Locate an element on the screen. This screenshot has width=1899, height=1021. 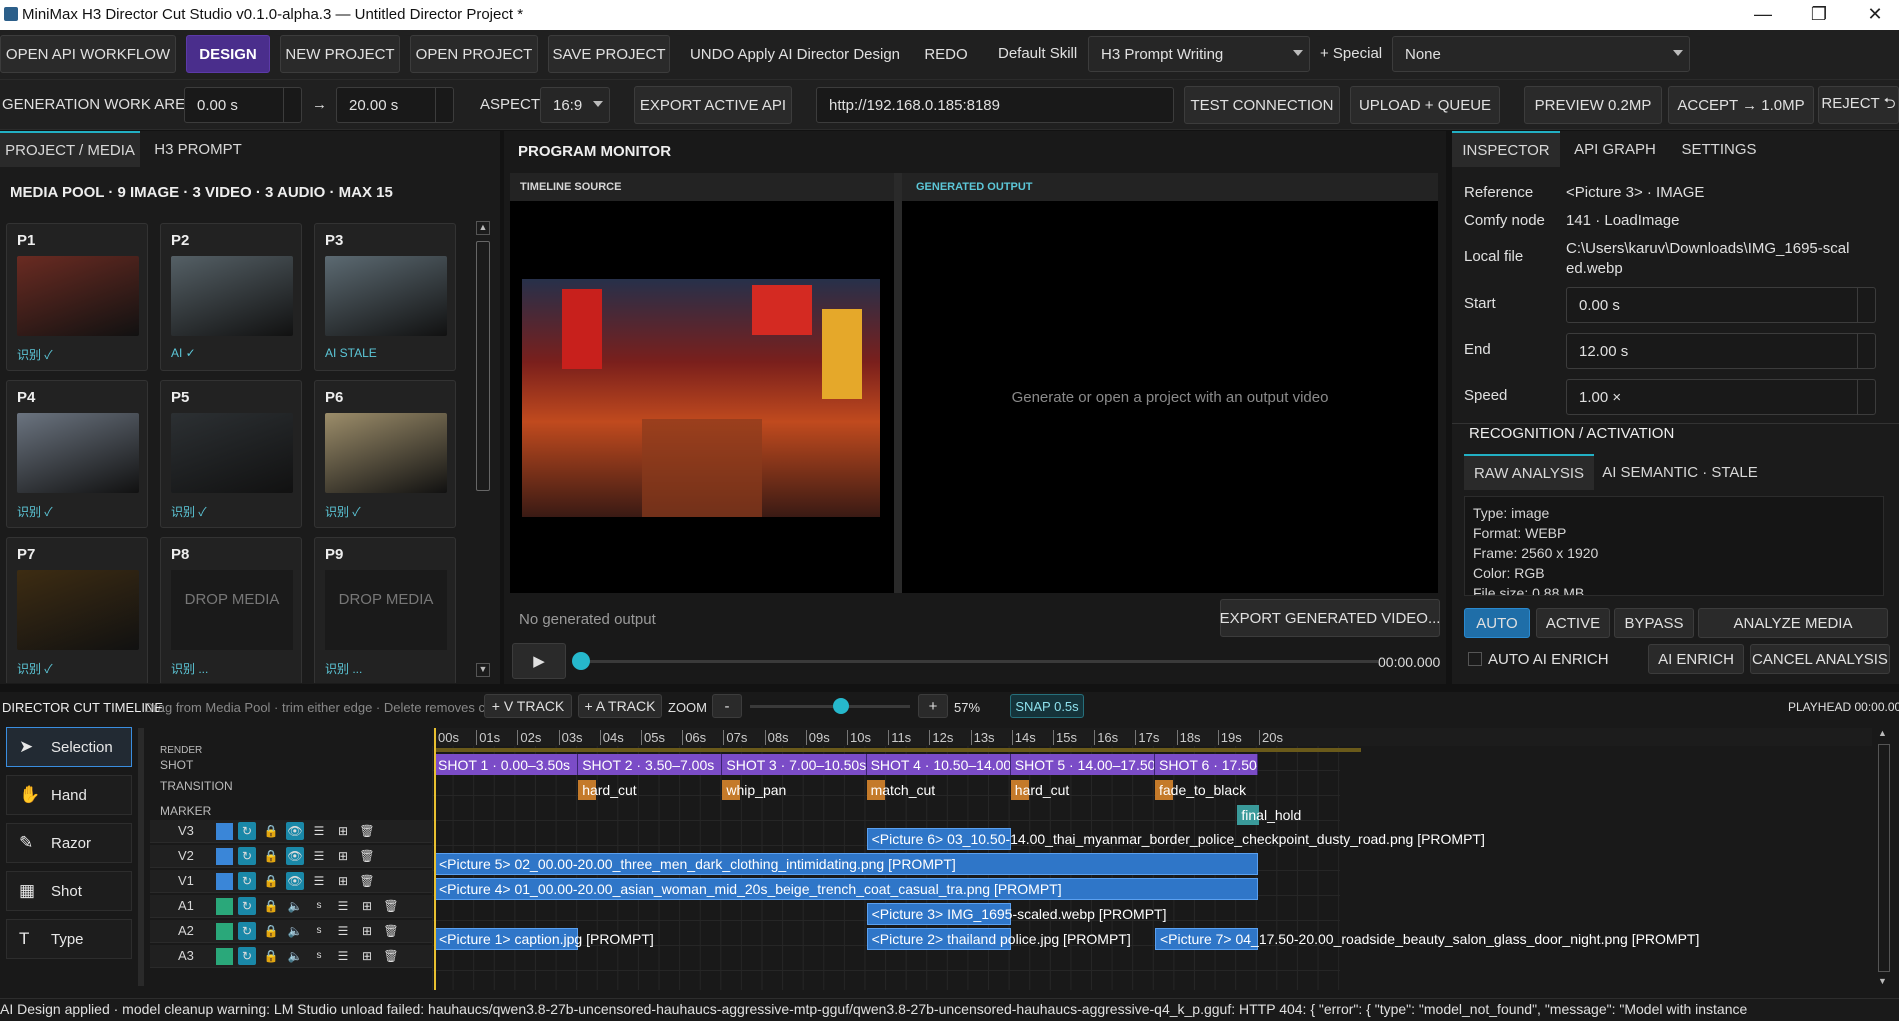
bypass-mode-button: BYPASS is located at coordinates (1654, 623).